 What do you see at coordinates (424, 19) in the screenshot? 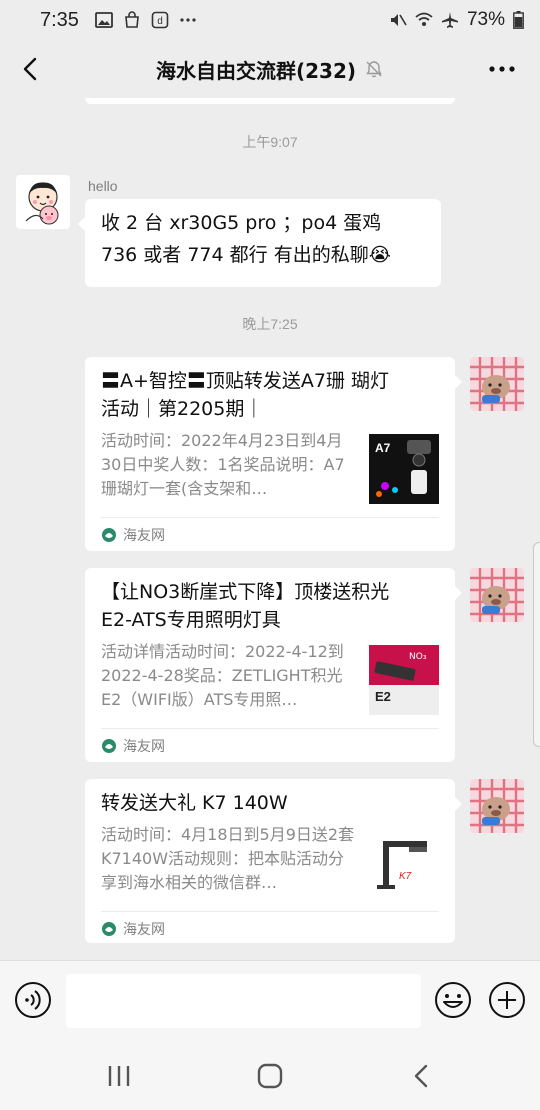
I see `wifi-icon` at bounding box center [424, 19].